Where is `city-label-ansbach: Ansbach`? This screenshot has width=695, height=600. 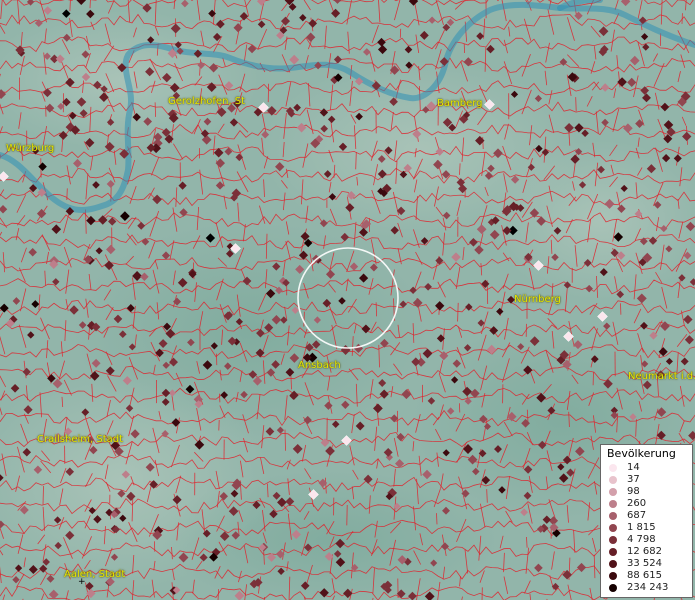 city-label-ansbach: Ansbach is located at coordinates (319, 366).